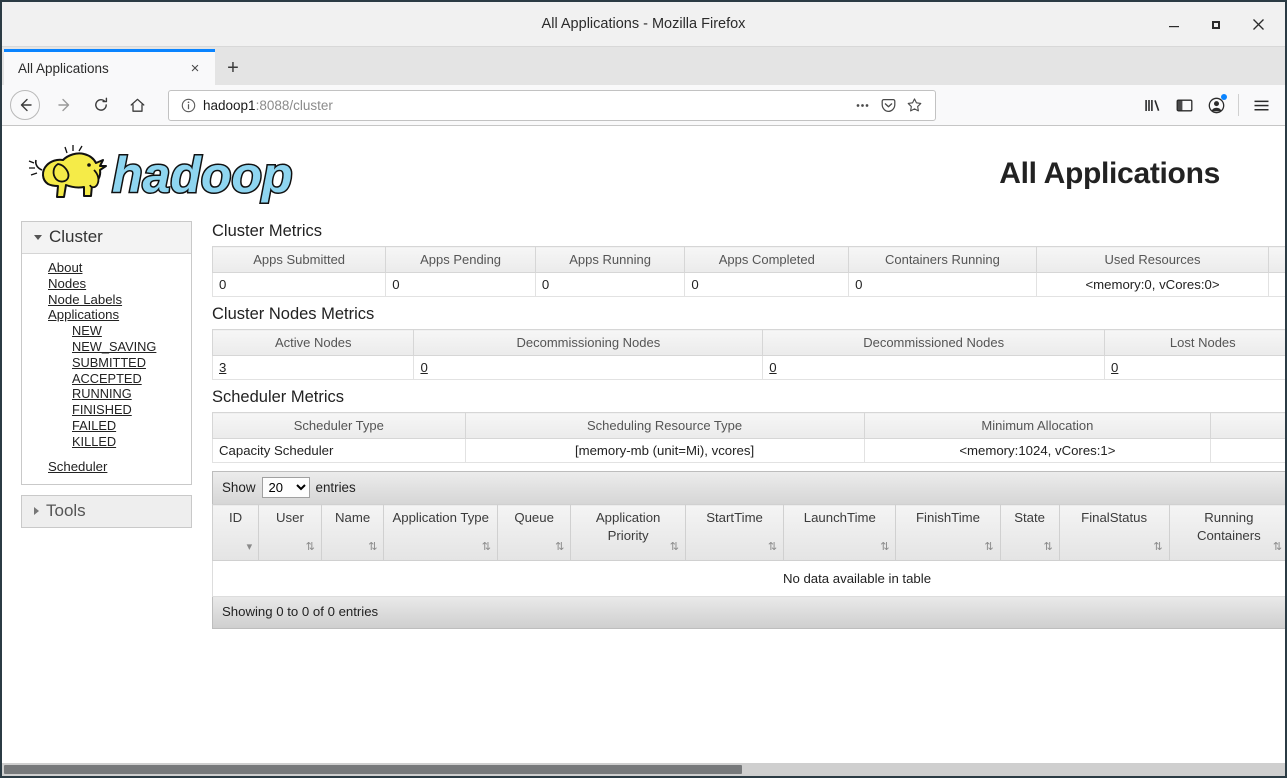  What do you see at coordinates (109, 362) in the screenshot?
I see `sidebar-link-submitted: SUBMITTED` at bounding box center [109, 362].